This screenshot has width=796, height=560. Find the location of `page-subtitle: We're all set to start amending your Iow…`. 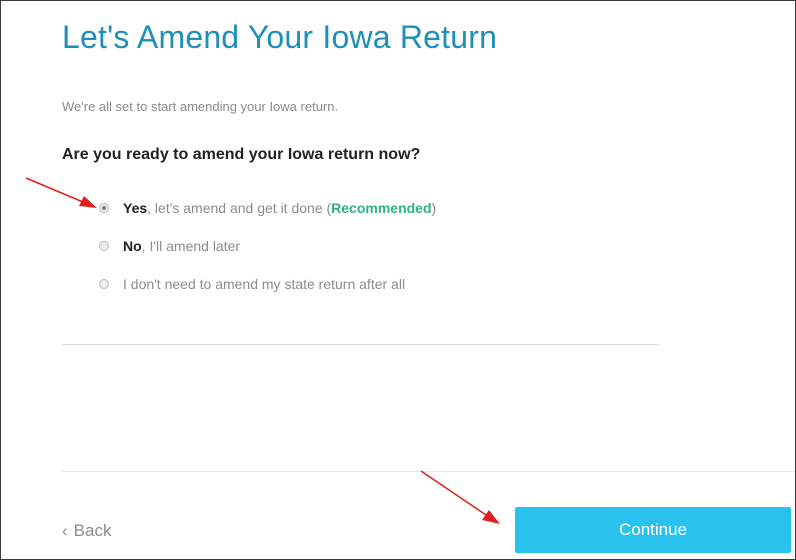

page-subtitle: We're all set to start amending your Iow… is located at coordinates (200, 106).